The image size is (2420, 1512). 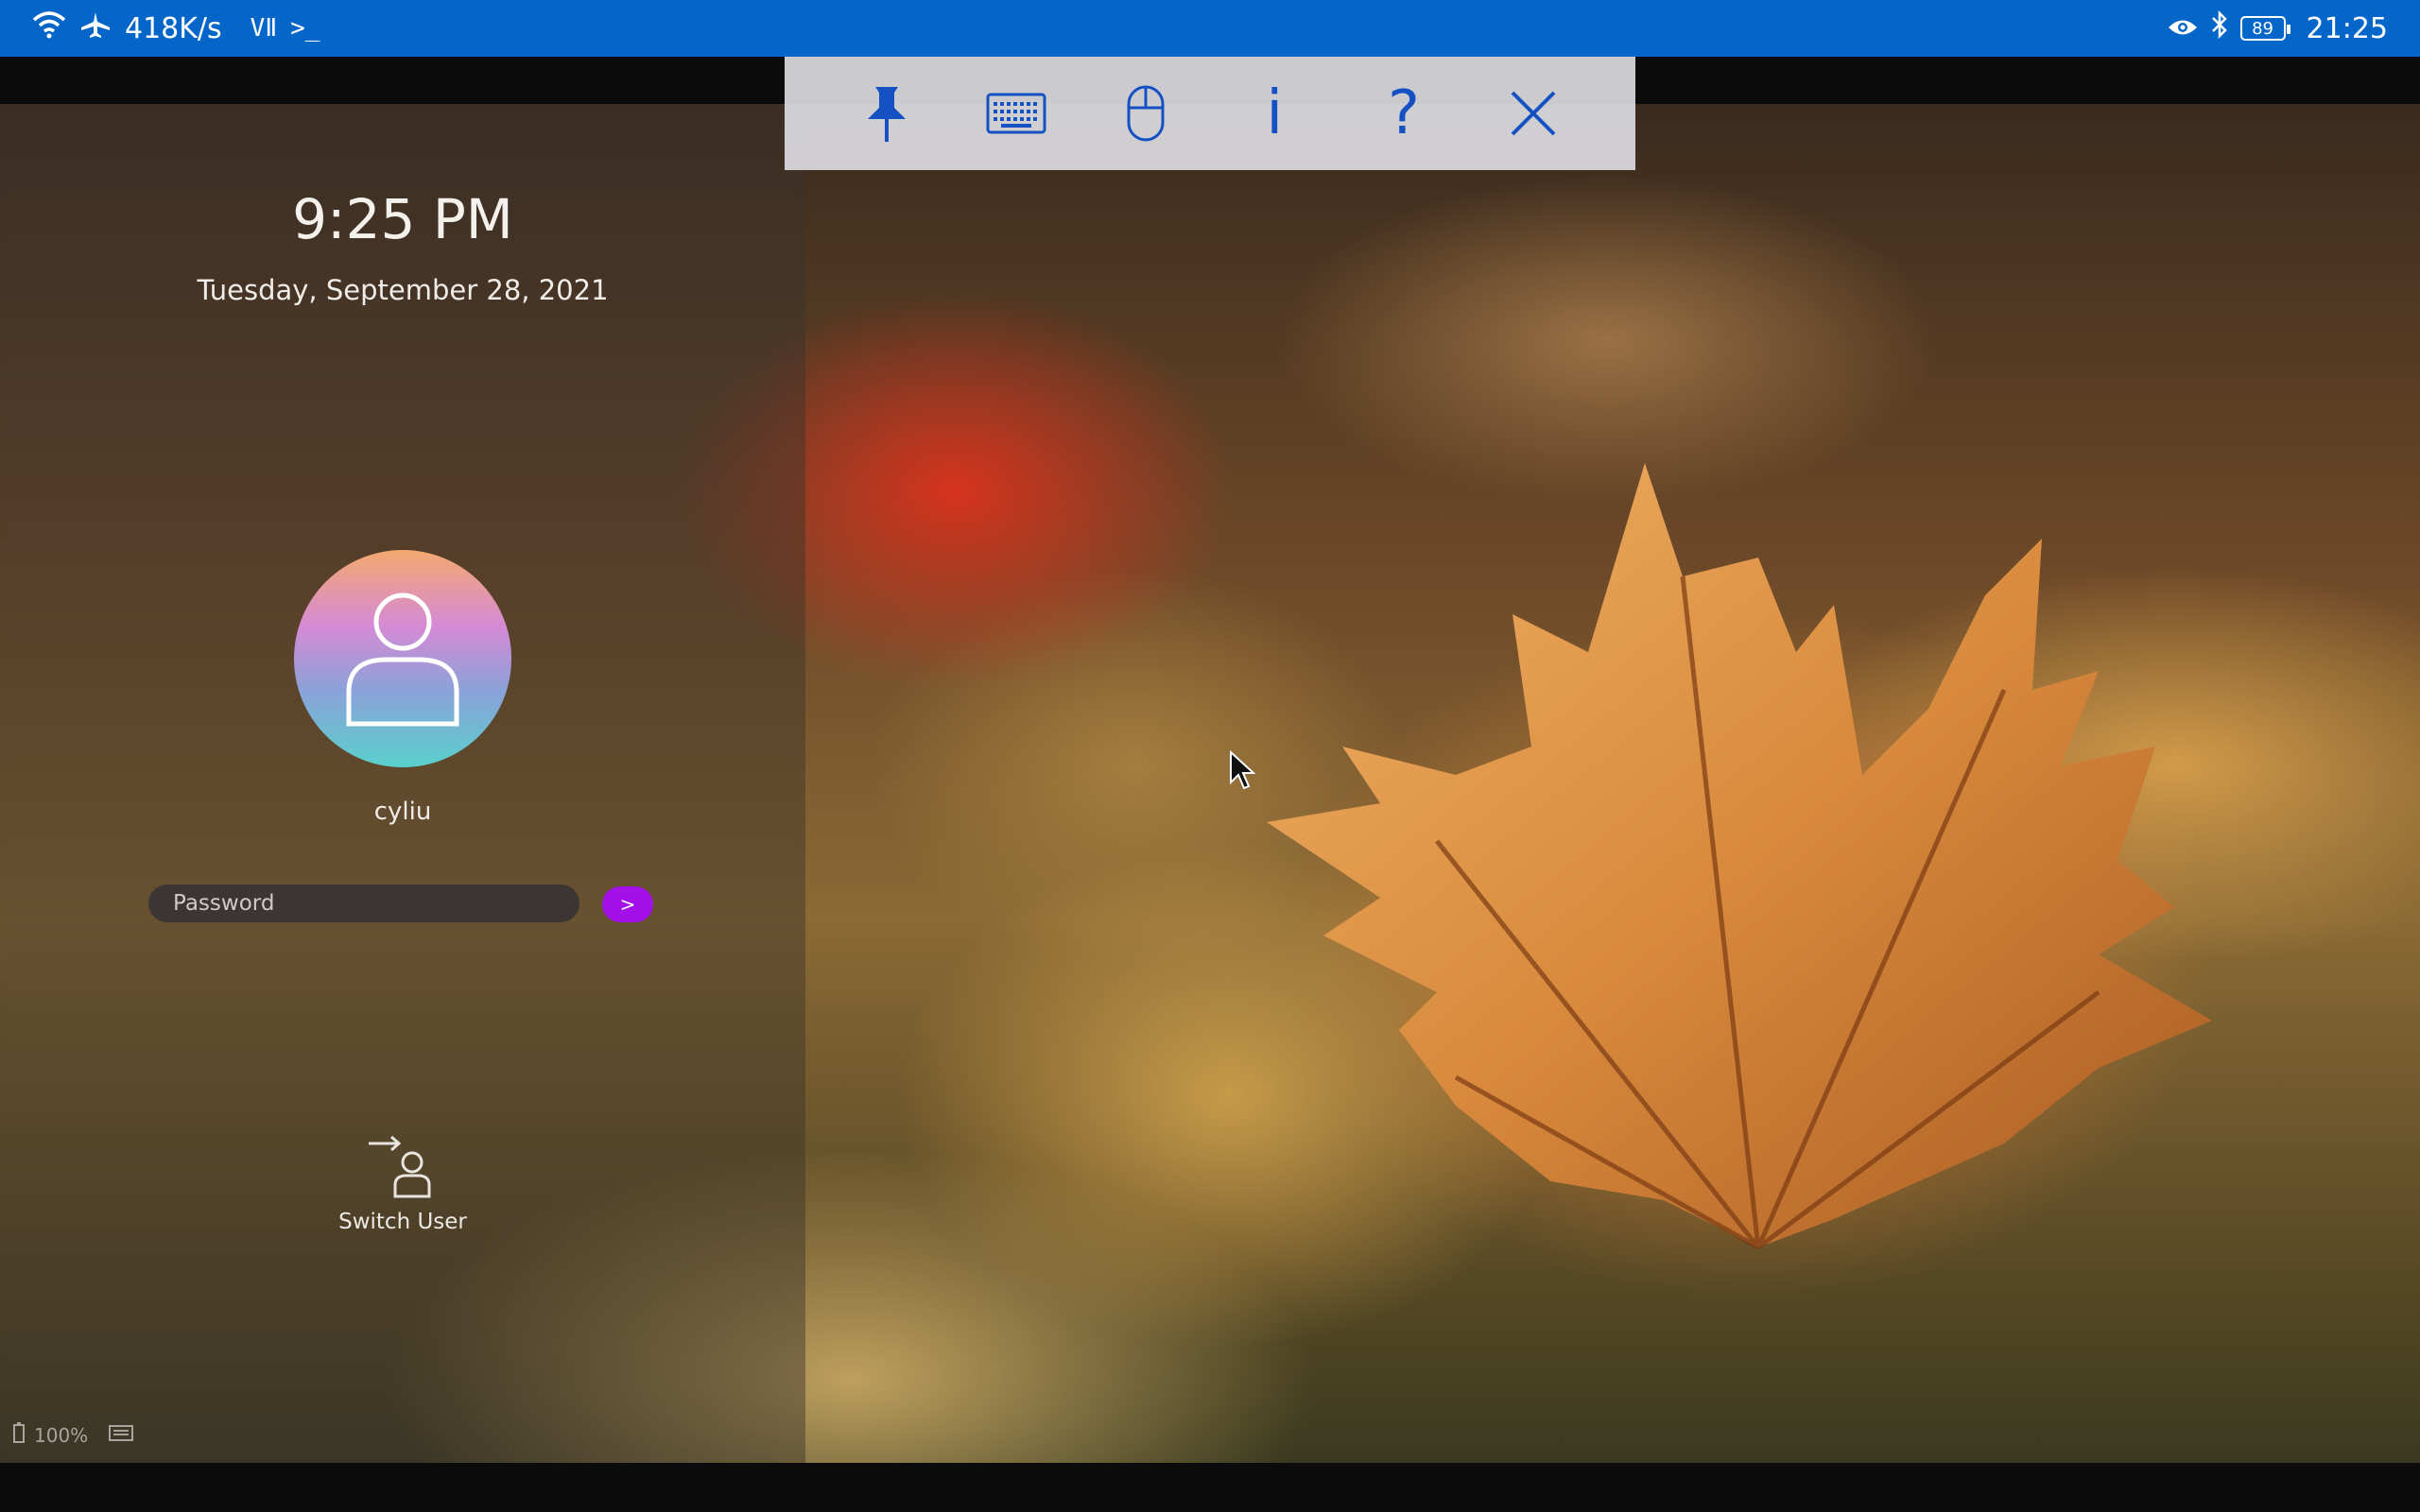 What do you see at coordinates (403, 290) in the screenshot?
I see `lock-date: Tuesday, September 28, 2021` at bounding box center [403, 290].